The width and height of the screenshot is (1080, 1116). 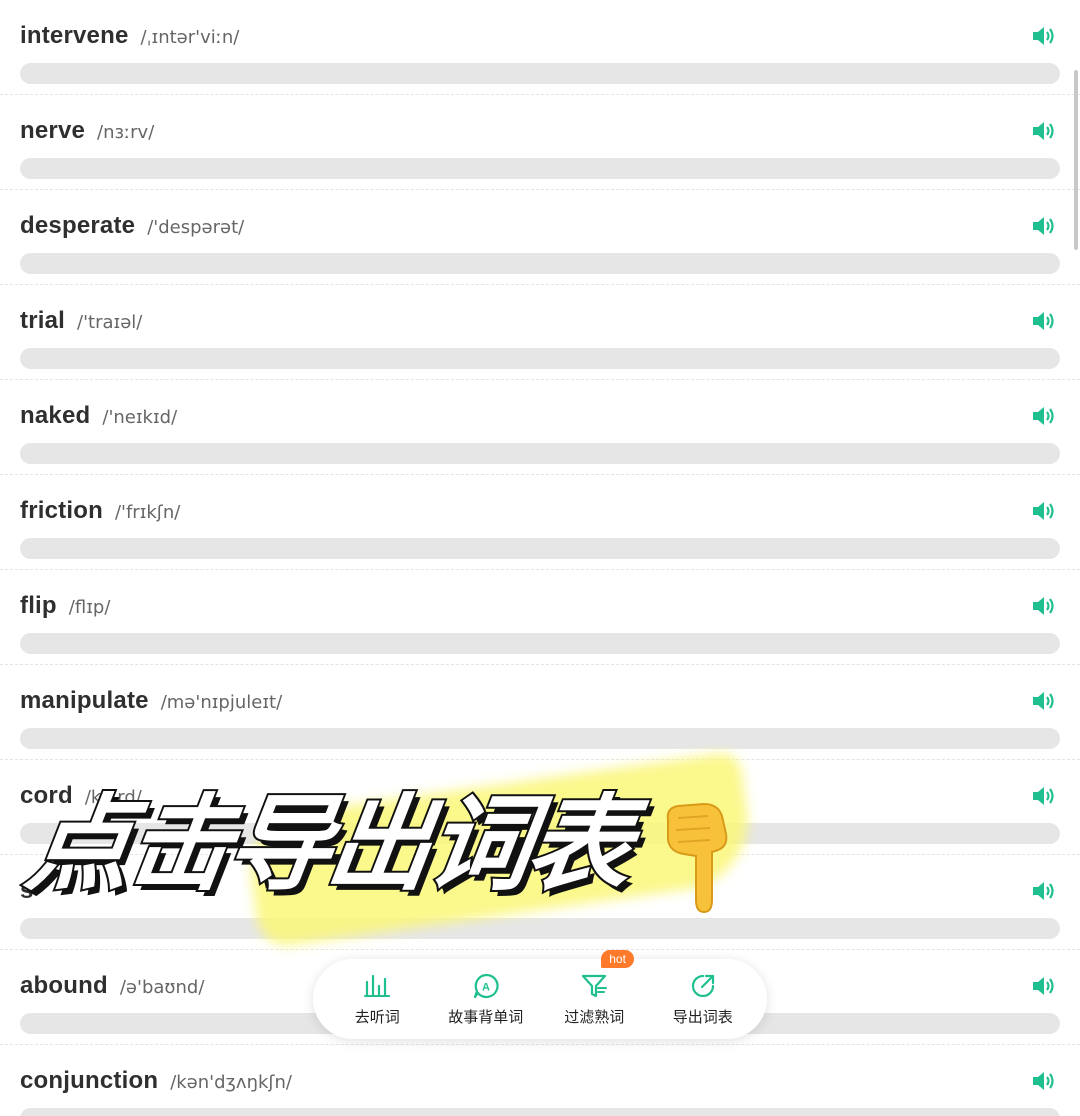 What do you see at coordinates (53, 130) in the screenshot?
I see `word-text: nerve` at bounding box center [53, 130].